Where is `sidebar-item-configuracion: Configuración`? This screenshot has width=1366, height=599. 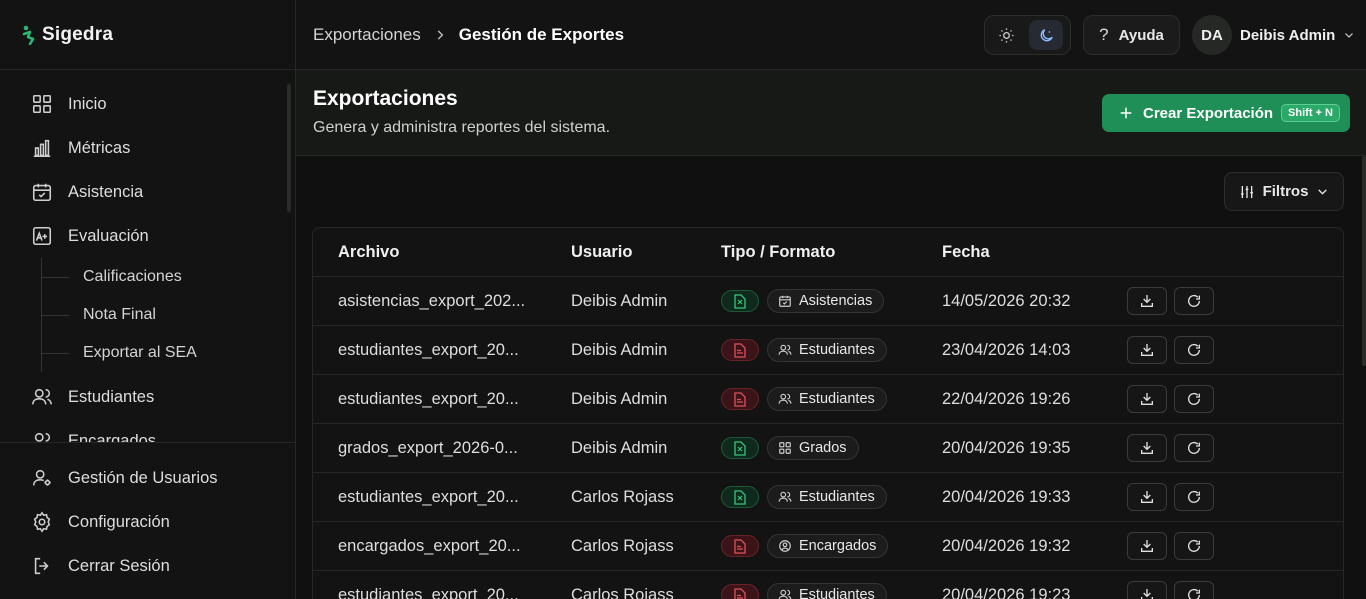
sidebar-item-configuracion: Configuración is located at coordinates (148, 522).